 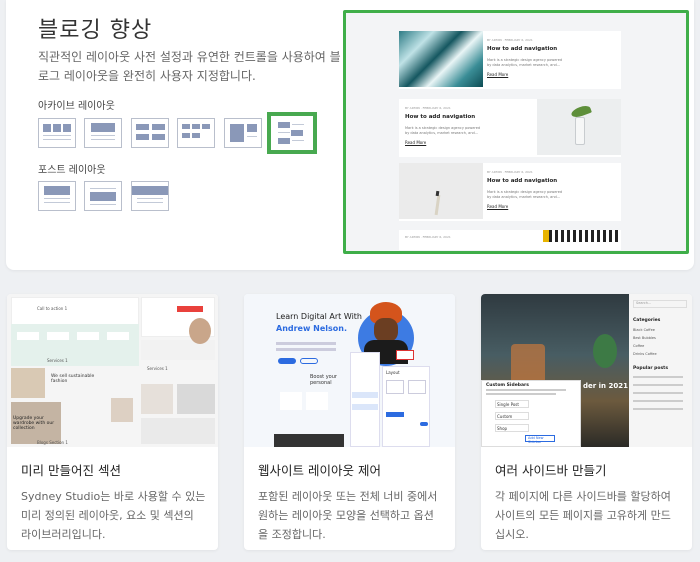 What do you see at coordinates (551, 470) in the screenshot?
I see `feature-title: 여러 사이드바 만들기` at bounding box center [551, 470].